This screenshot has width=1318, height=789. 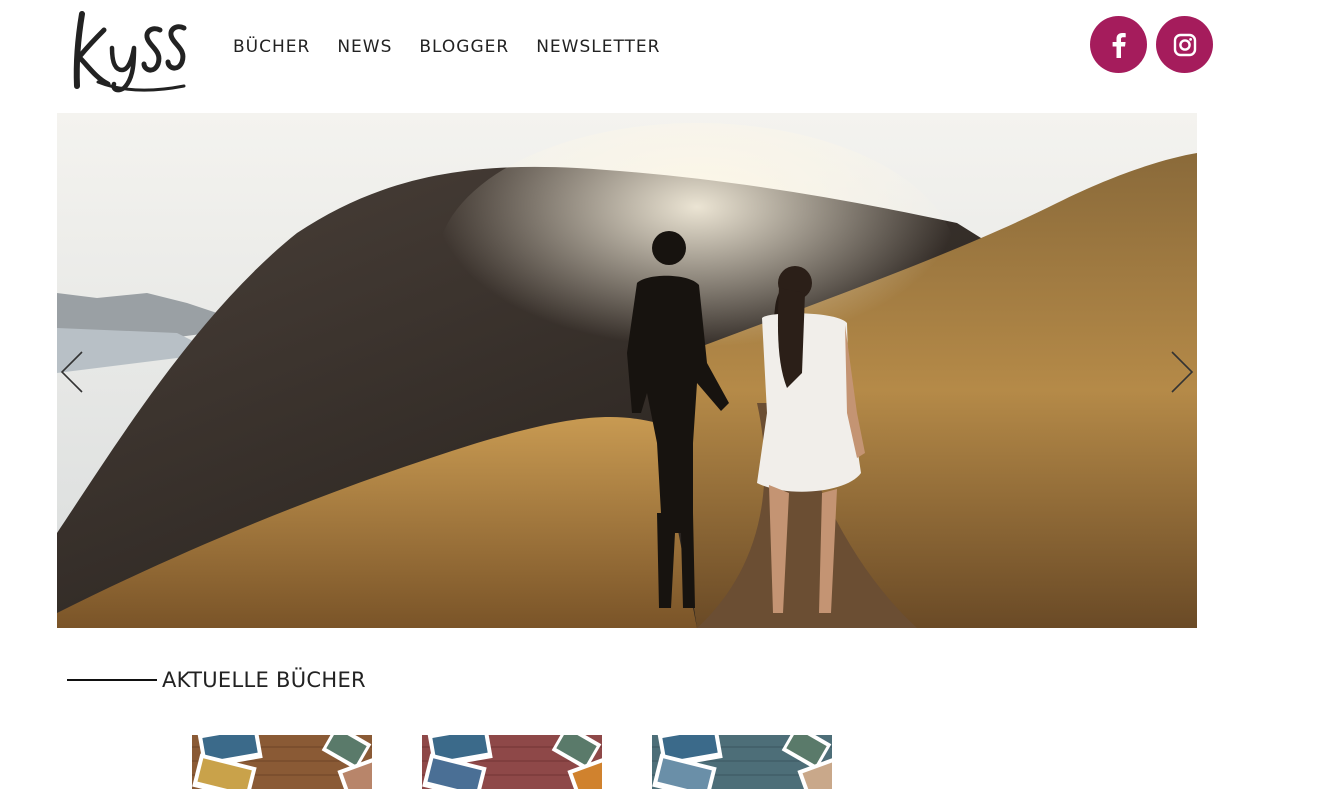 I want to click on nav-item-newsletter: NEWSLETTER, so click(x=598, y=47).